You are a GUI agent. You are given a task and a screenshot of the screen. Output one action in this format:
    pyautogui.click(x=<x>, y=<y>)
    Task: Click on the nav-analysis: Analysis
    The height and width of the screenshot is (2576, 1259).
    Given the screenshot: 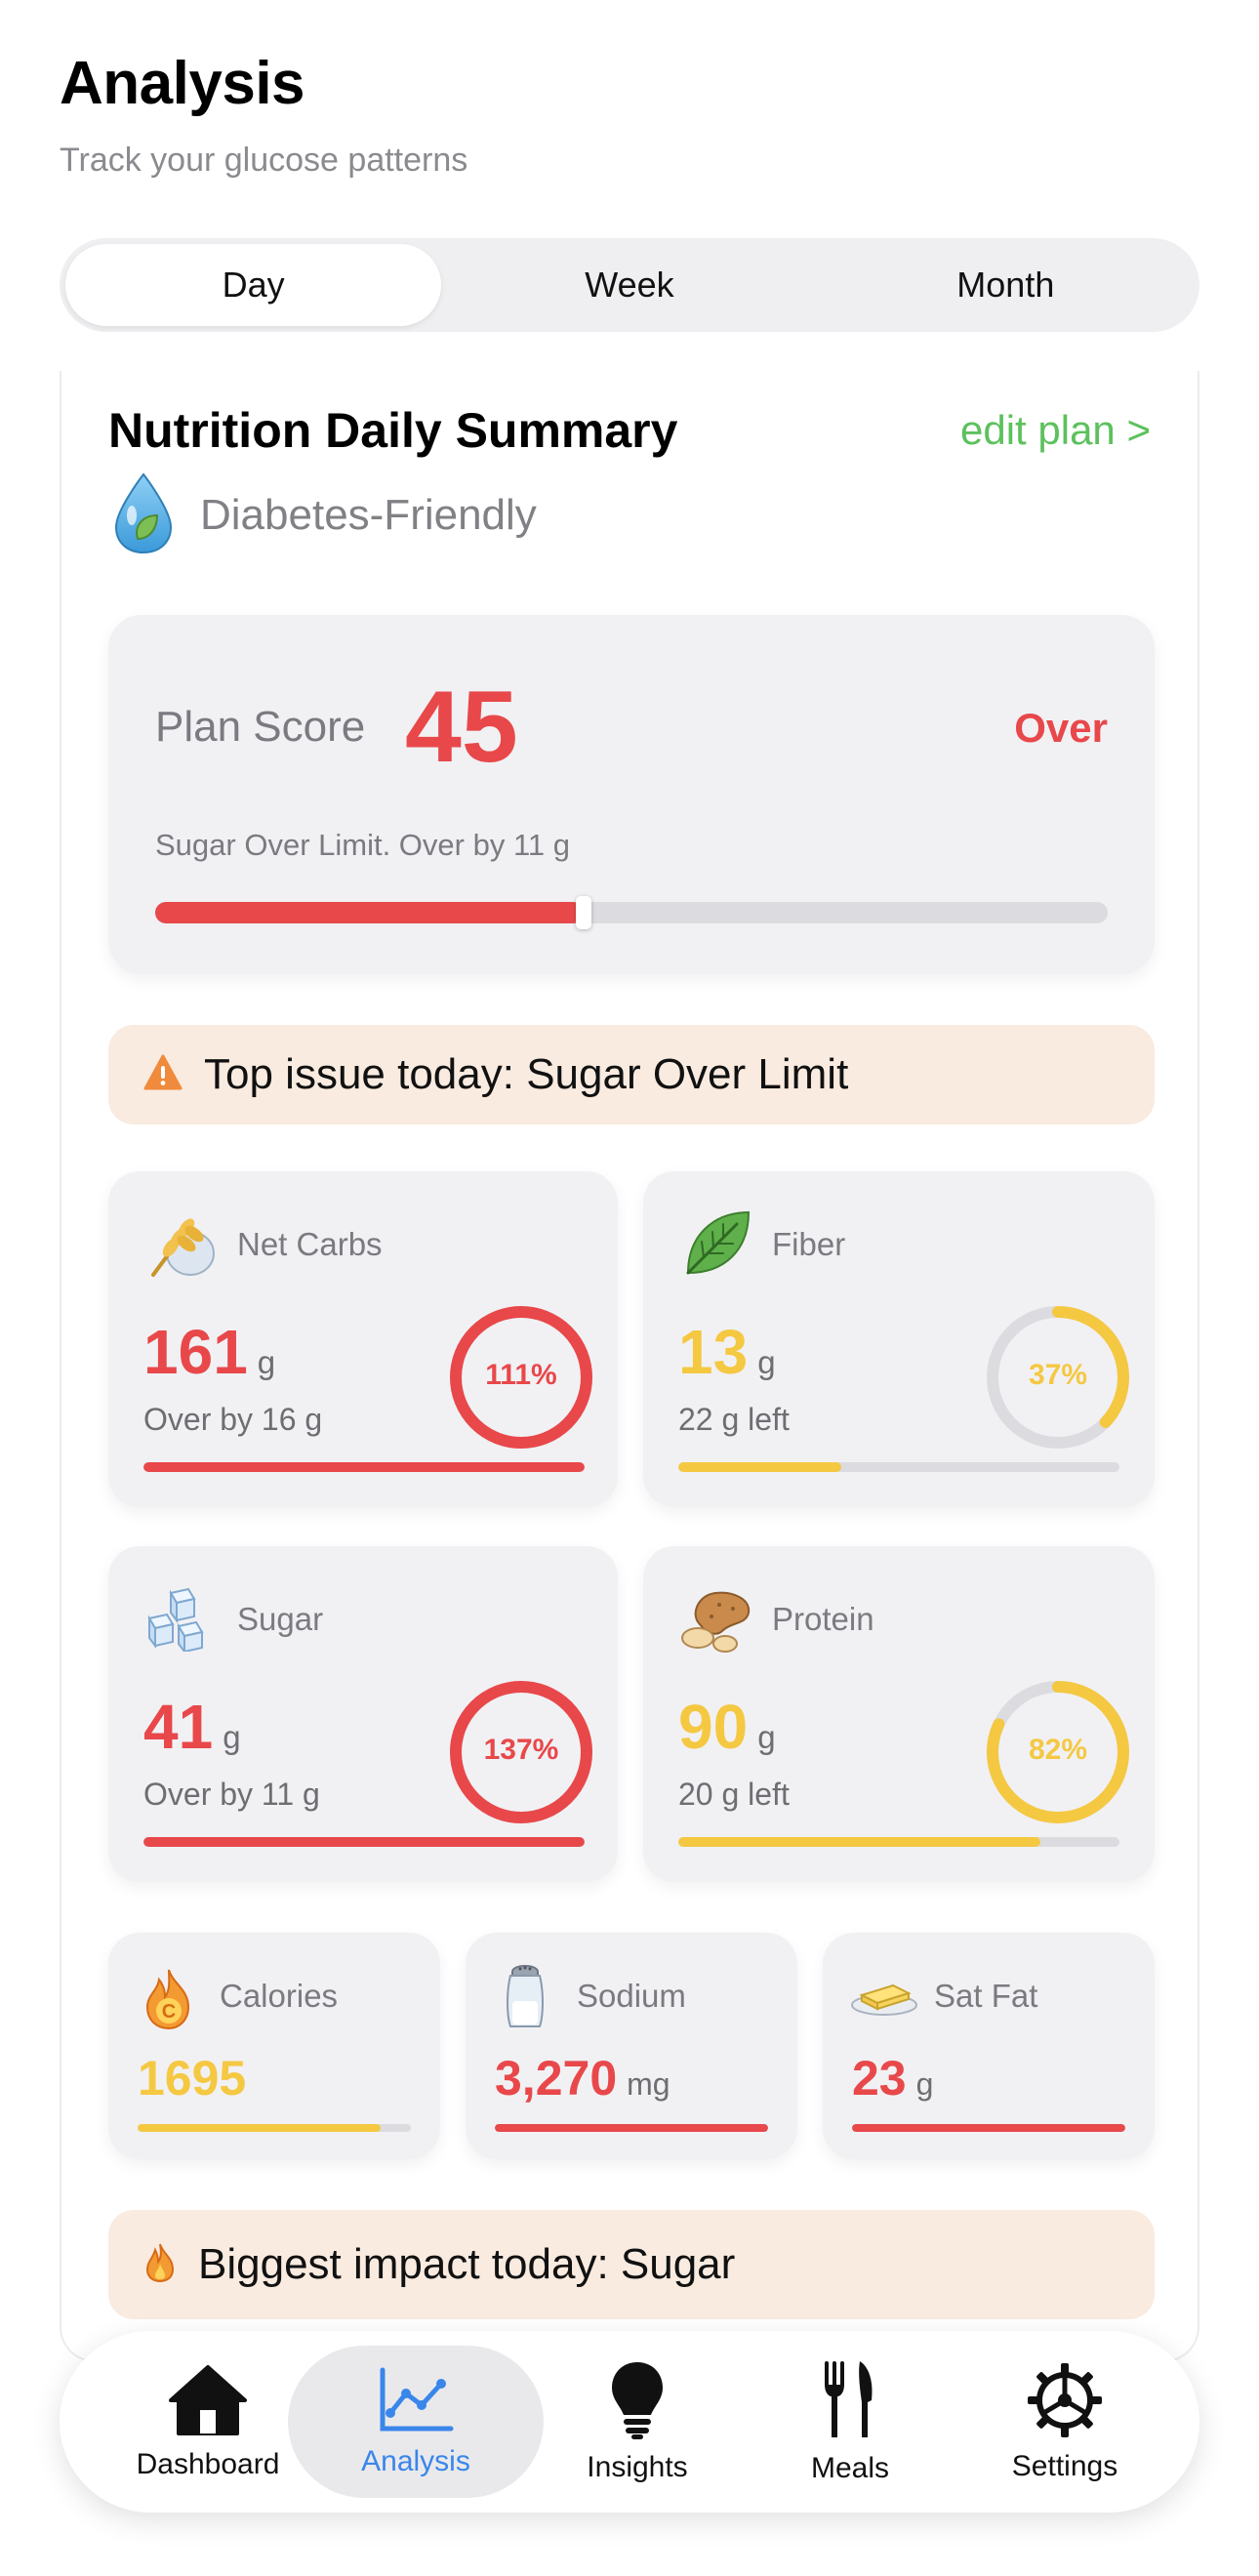 What is the action you would take?
    pyautogui.click(x=416, y=2422)
    